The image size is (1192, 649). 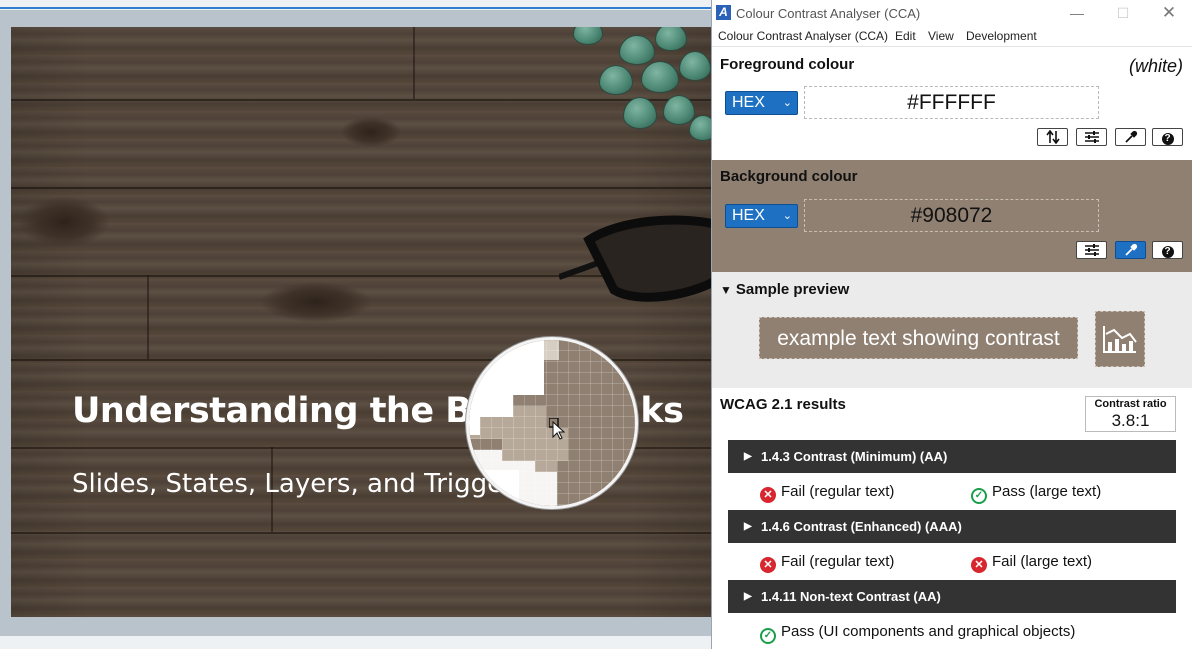 I want to click on background-help-button: ?, so click(x=1167, y=250).